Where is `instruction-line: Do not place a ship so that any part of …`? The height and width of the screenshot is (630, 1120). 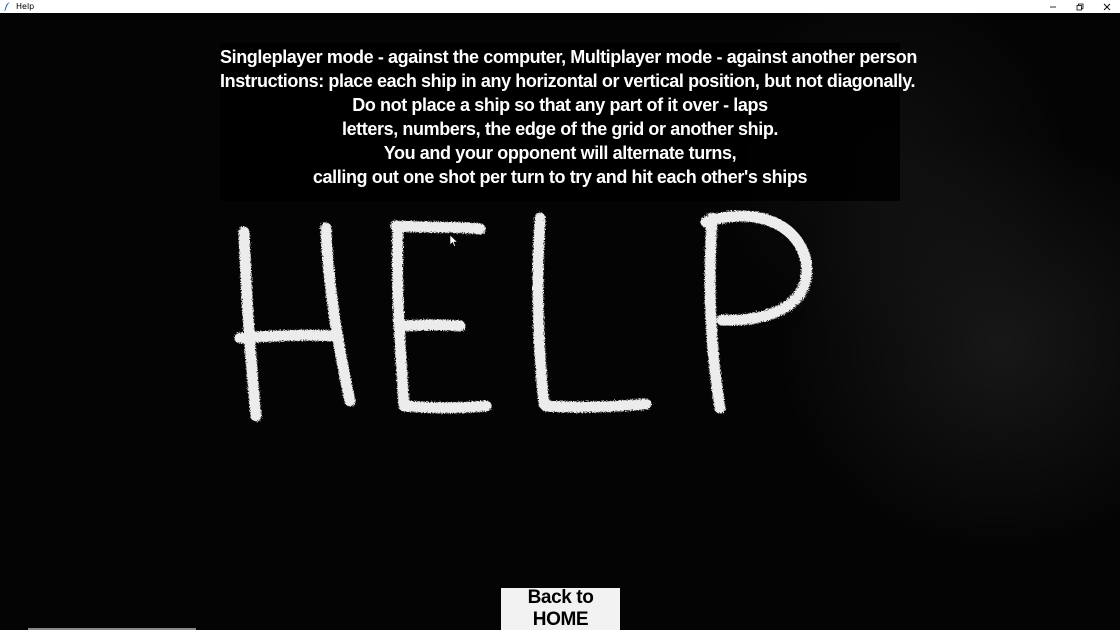
instruction-line: Do not place a ship so that any part of … is located at coordinates (560, 105).